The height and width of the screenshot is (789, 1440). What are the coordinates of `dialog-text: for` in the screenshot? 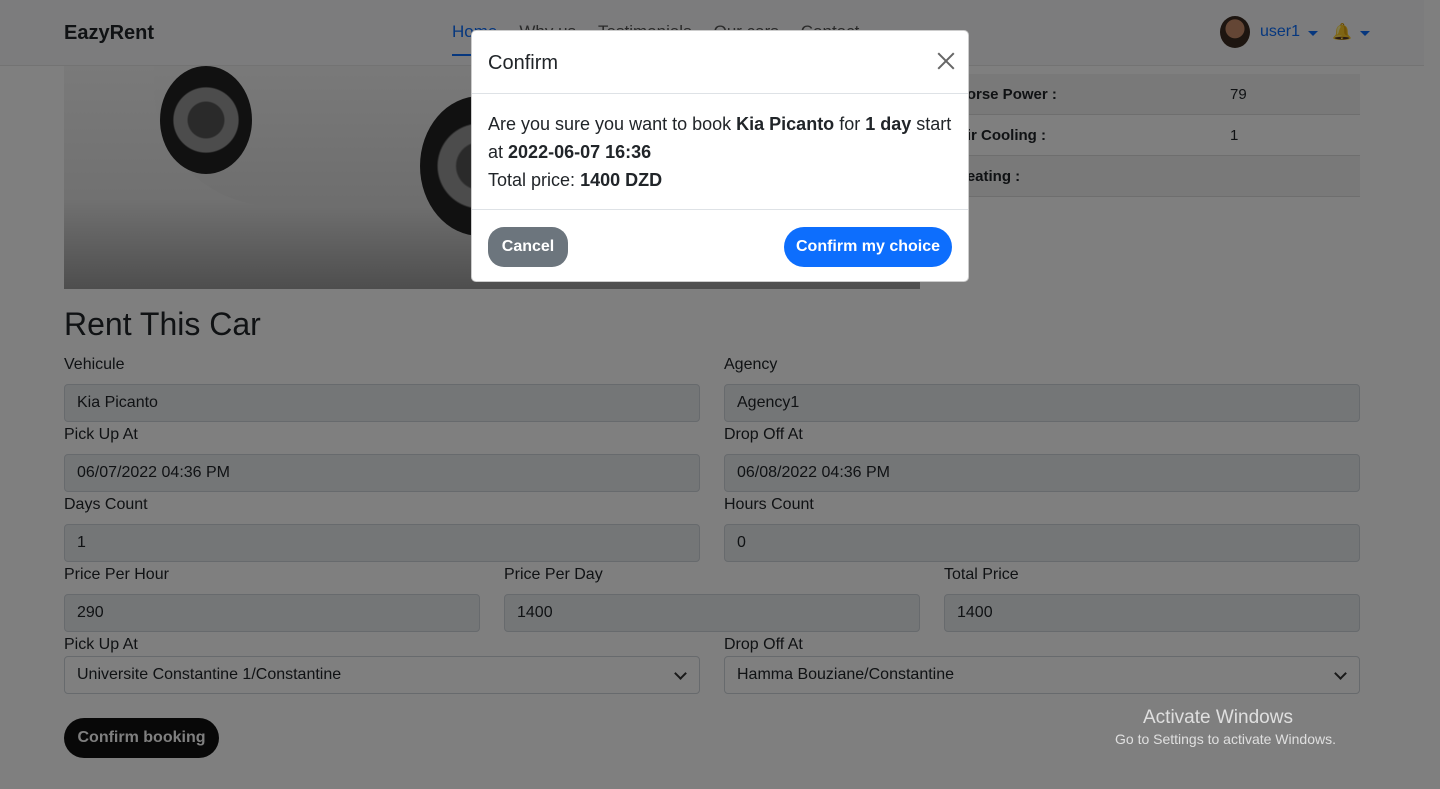 It's located at (850, 124).